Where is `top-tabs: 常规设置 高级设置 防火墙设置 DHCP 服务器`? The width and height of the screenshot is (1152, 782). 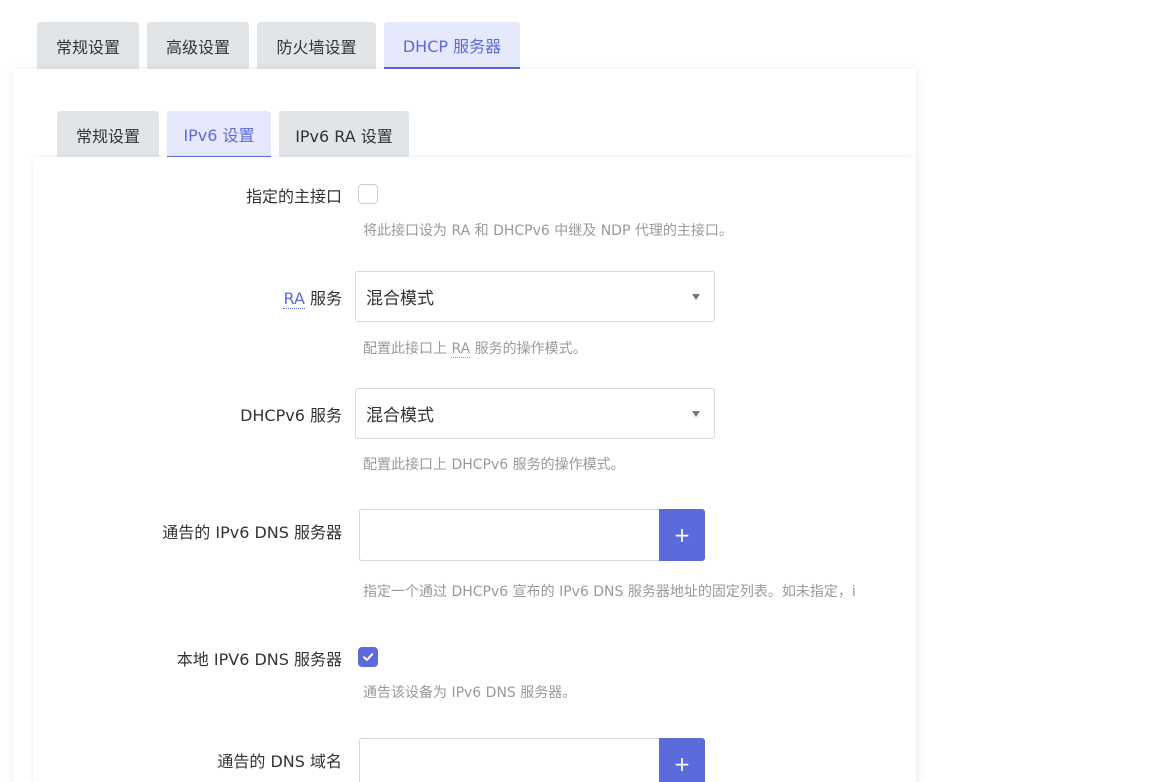 top-tabs: 常规设置 高级设置 防火墙设置 DHCP 服务器 is located at coordinates (278, 45).